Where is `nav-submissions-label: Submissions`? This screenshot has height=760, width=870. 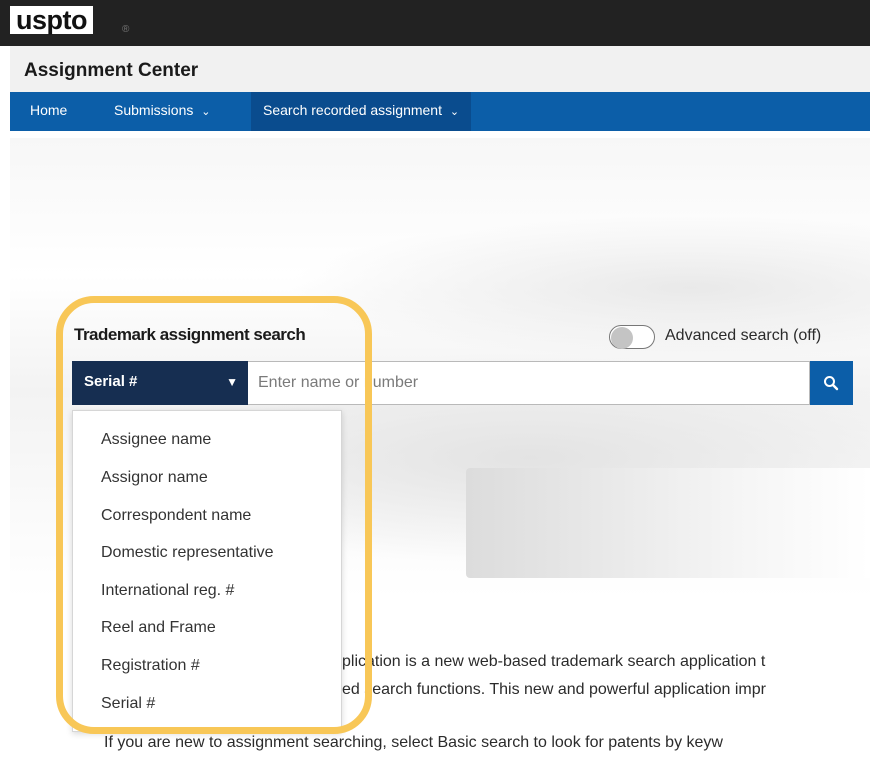
nav-submissions-label: Submissions is located at coordinates (154, 110).